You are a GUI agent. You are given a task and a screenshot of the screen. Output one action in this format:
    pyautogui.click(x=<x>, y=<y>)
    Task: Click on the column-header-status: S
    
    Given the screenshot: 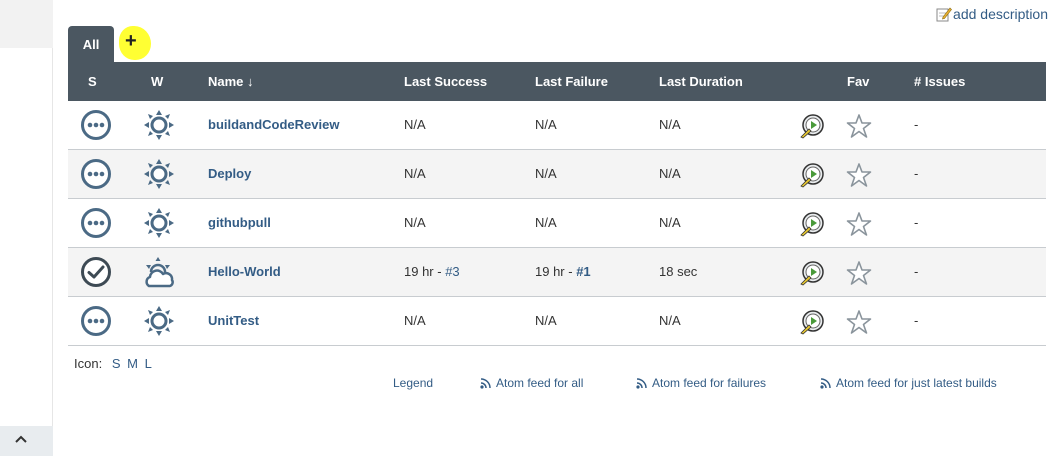 What is the action you would take?
    pyautogui.click(x=92, y=81)
    